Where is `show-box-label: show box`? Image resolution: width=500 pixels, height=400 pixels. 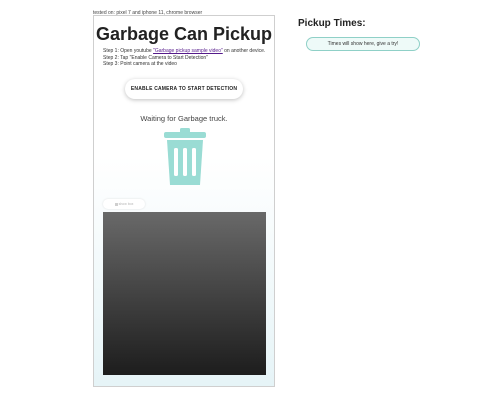
show-box-label: show box is located at coordinates (126, 204).